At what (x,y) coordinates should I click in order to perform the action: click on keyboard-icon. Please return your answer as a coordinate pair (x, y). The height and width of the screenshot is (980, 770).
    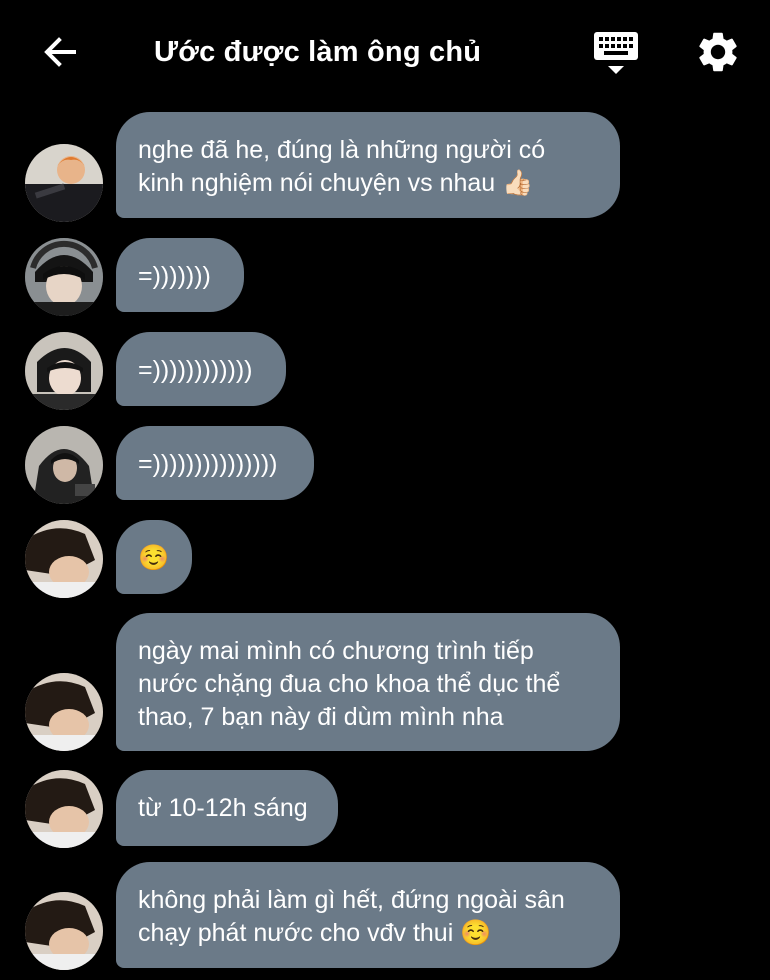
    Looking at the image, I should click on (616, 53).